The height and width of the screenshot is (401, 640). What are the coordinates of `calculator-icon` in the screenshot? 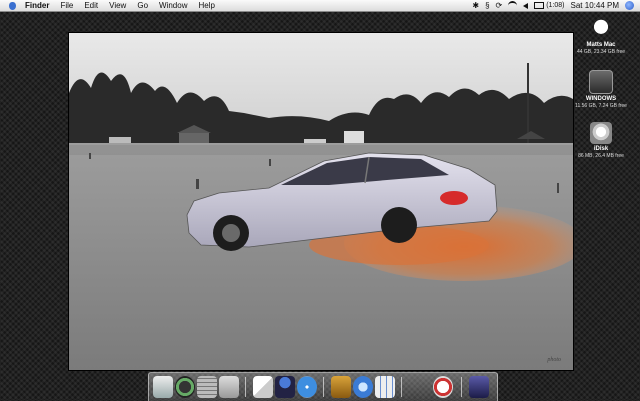 It's located at (207, 387).